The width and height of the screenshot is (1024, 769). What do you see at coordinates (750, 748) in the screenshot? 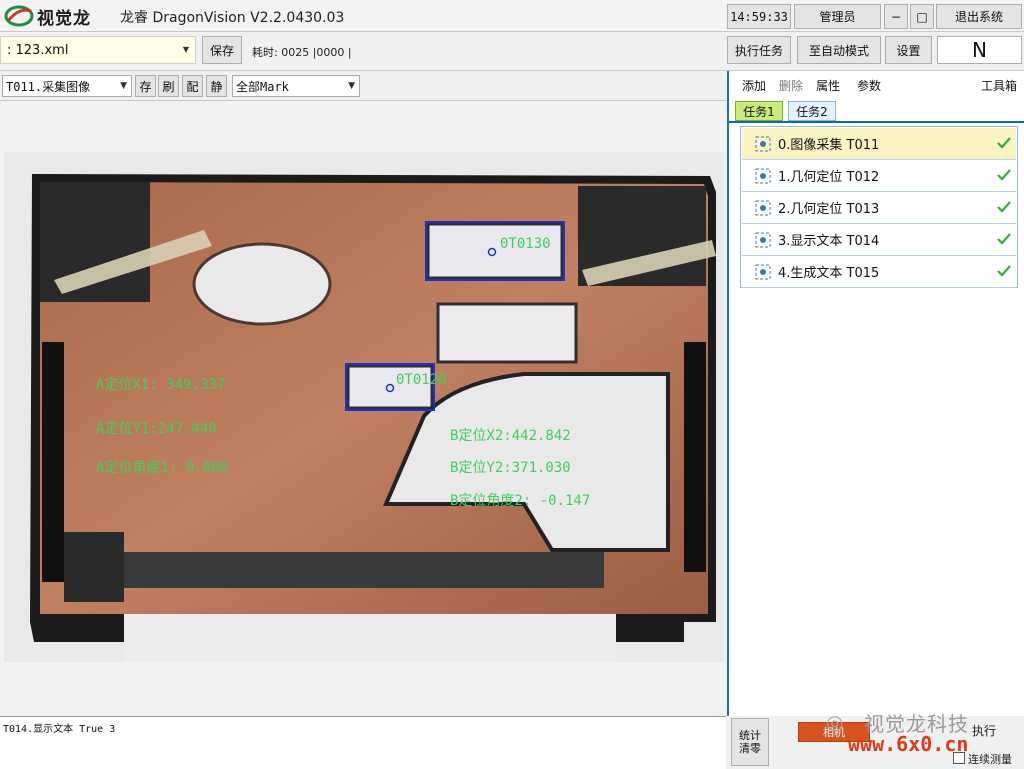
I see `stats-label-2: 清零` at bounding box center [750, 748].